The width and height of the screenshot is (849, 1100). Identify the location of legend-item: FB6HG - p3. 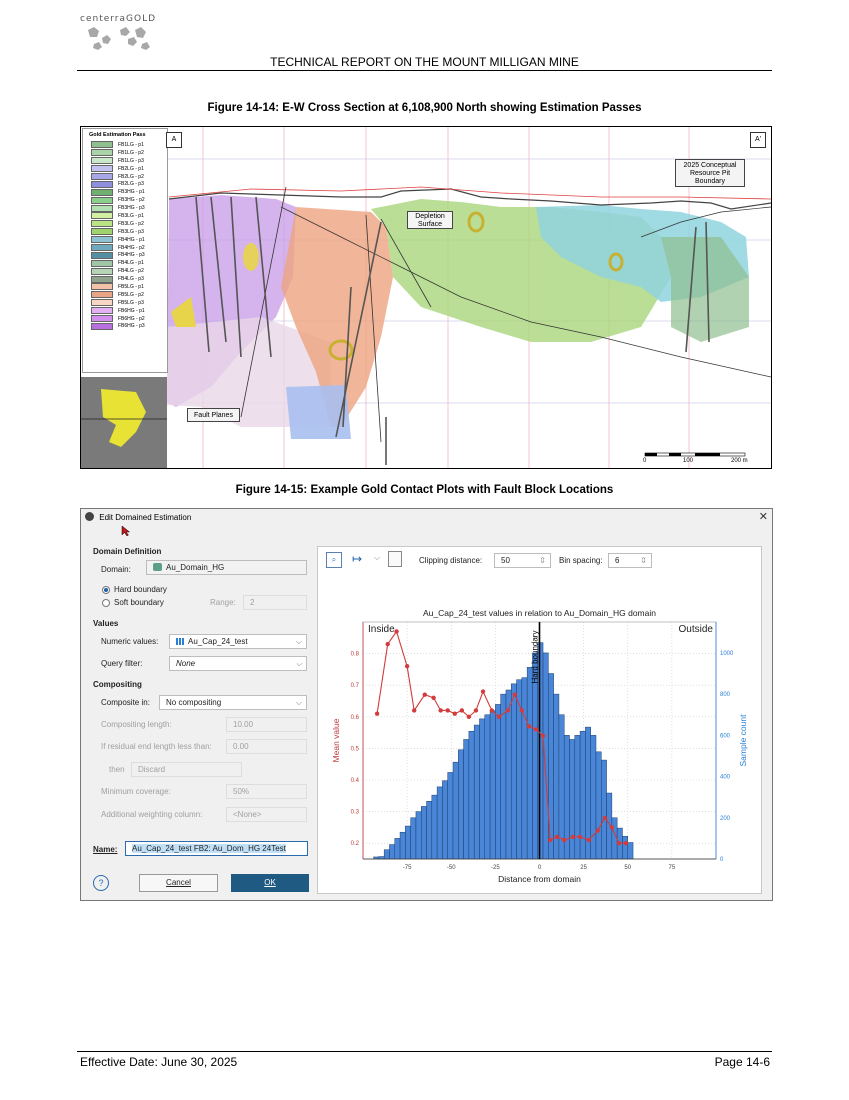
(129, 326).